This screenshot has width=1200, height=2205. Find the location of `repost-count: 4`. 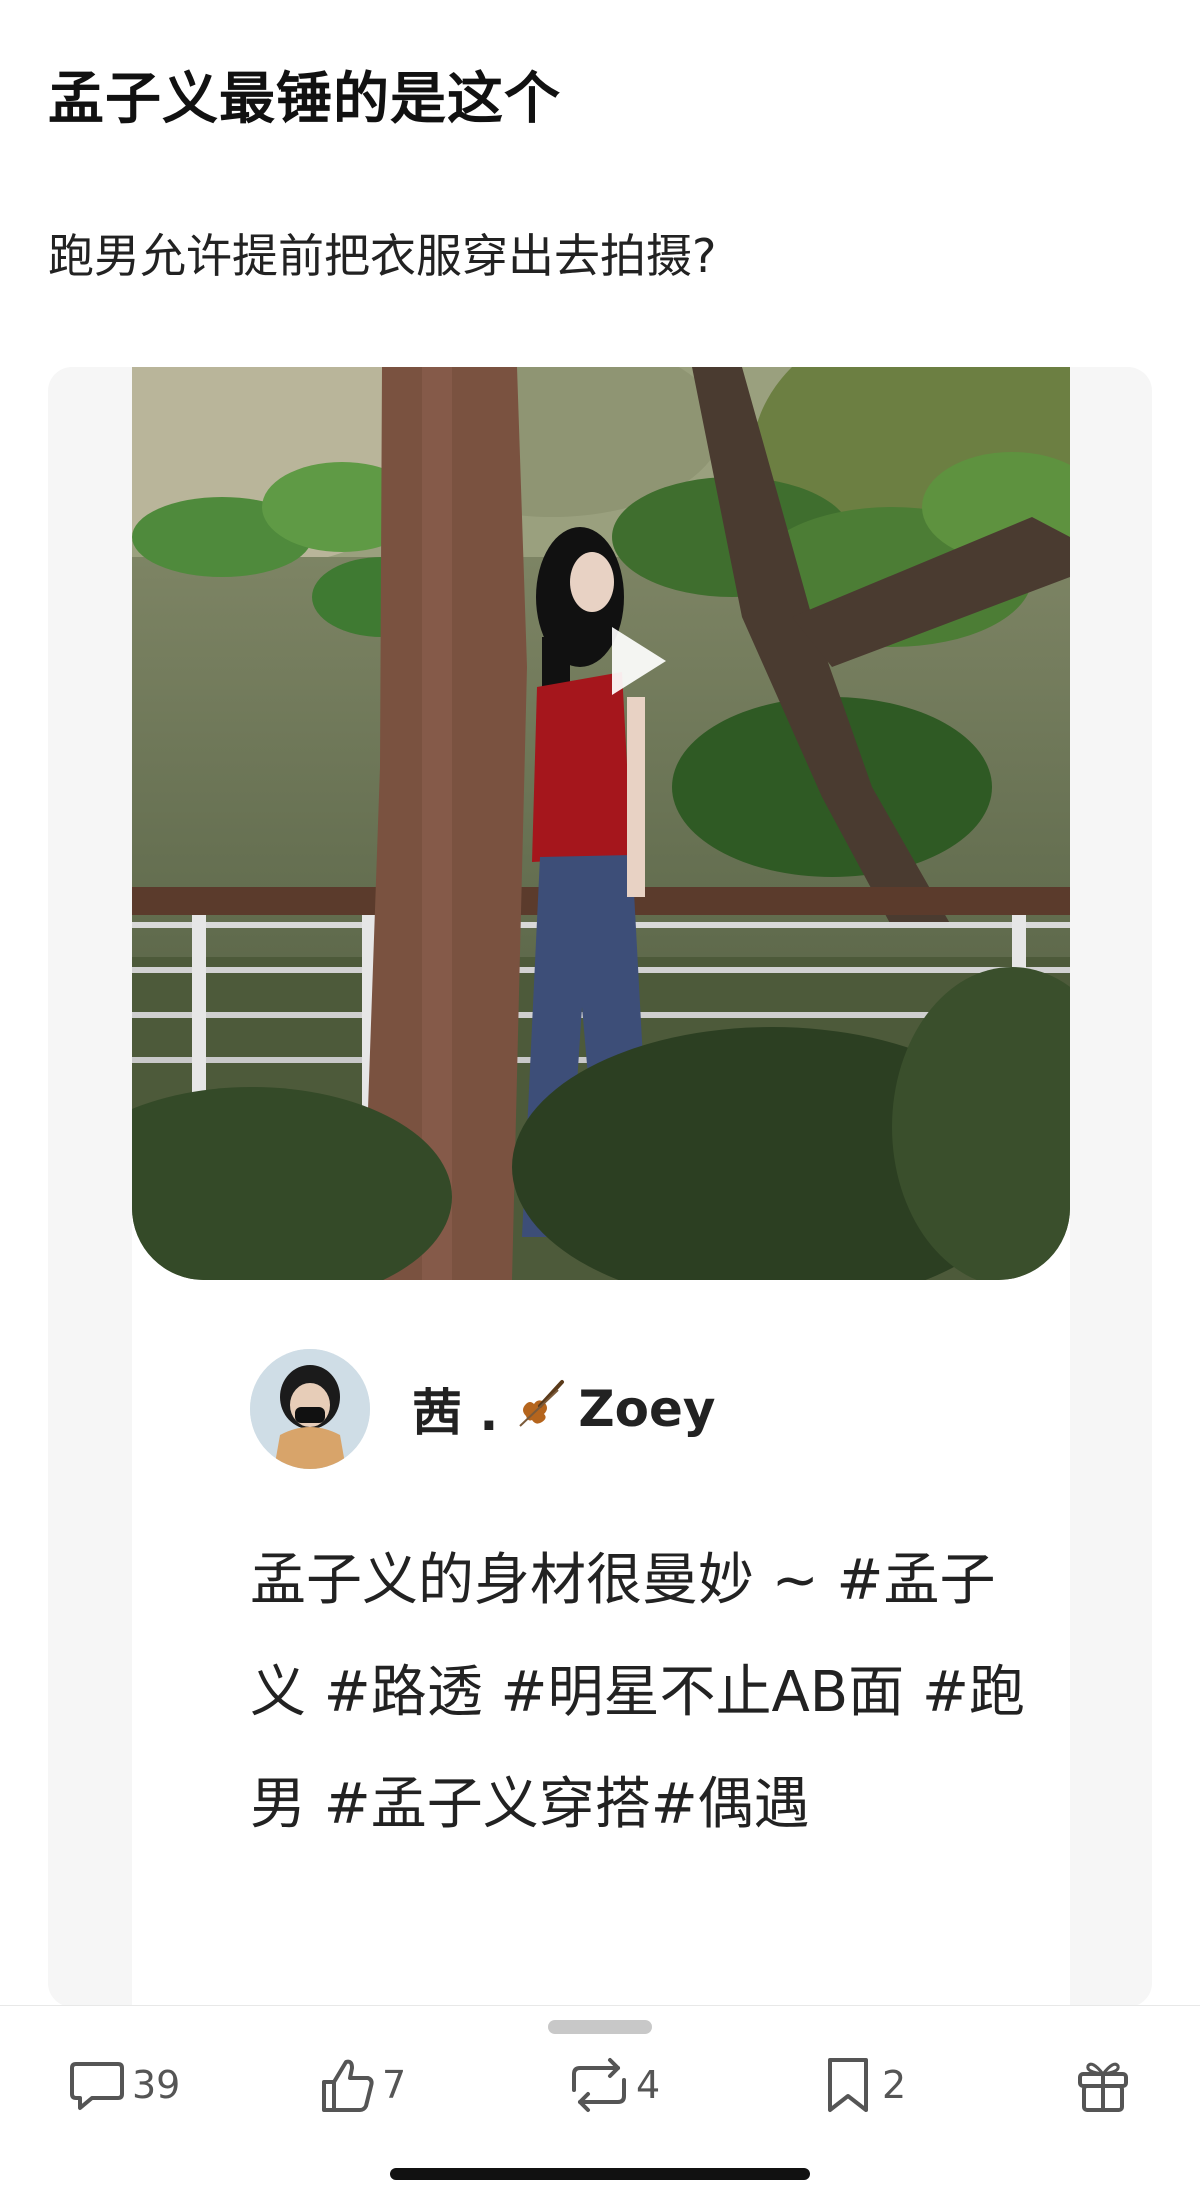

repost-count: 4 is located at coordinates (648, 2085).